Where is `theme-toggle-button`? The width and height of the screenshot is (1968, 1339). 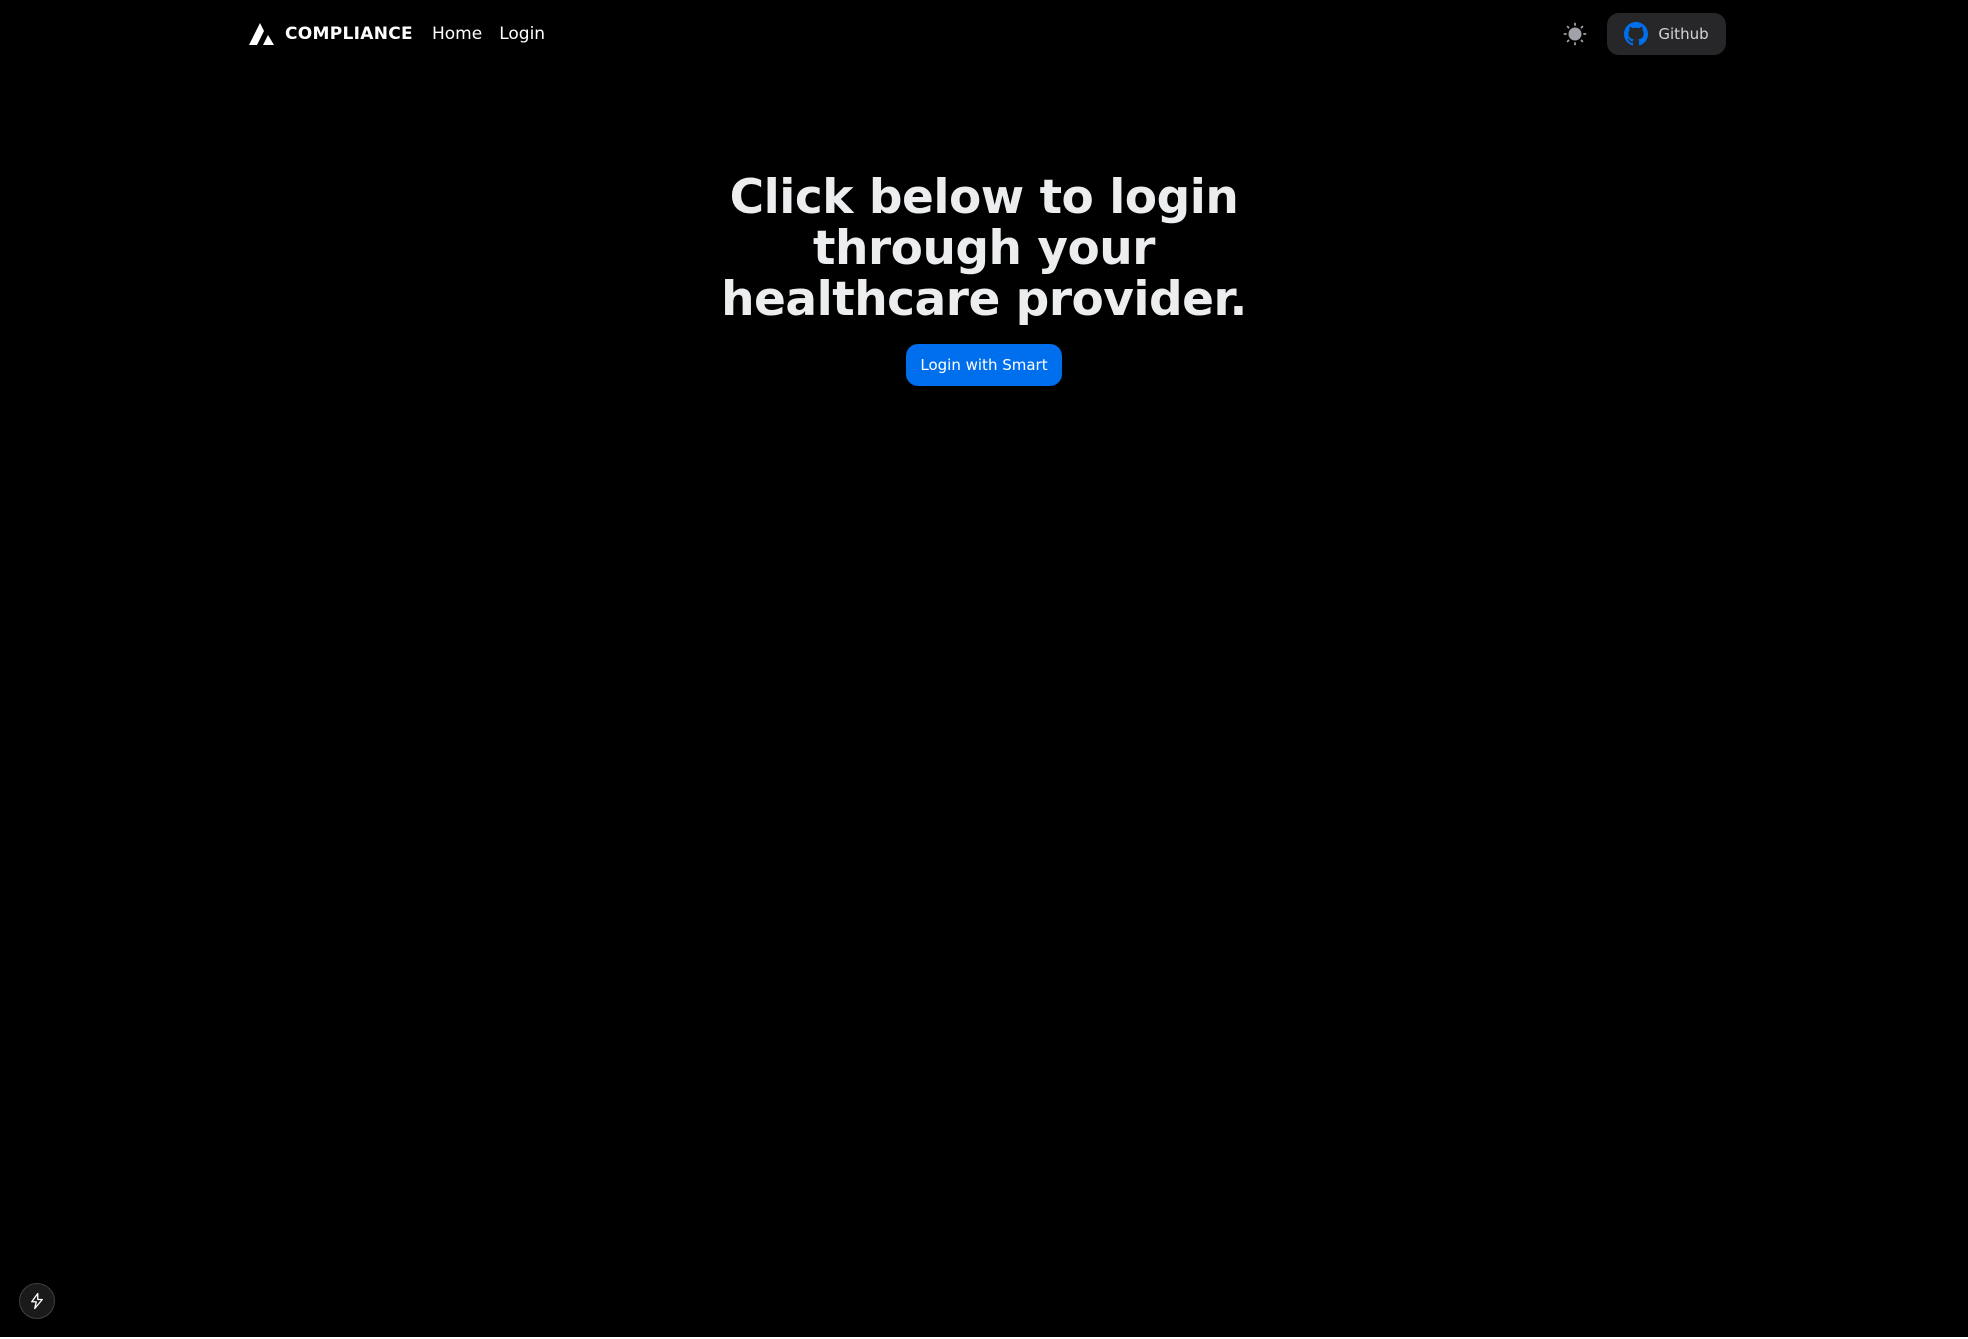
theme-toggle-button is located at coordinates (1575, 34).